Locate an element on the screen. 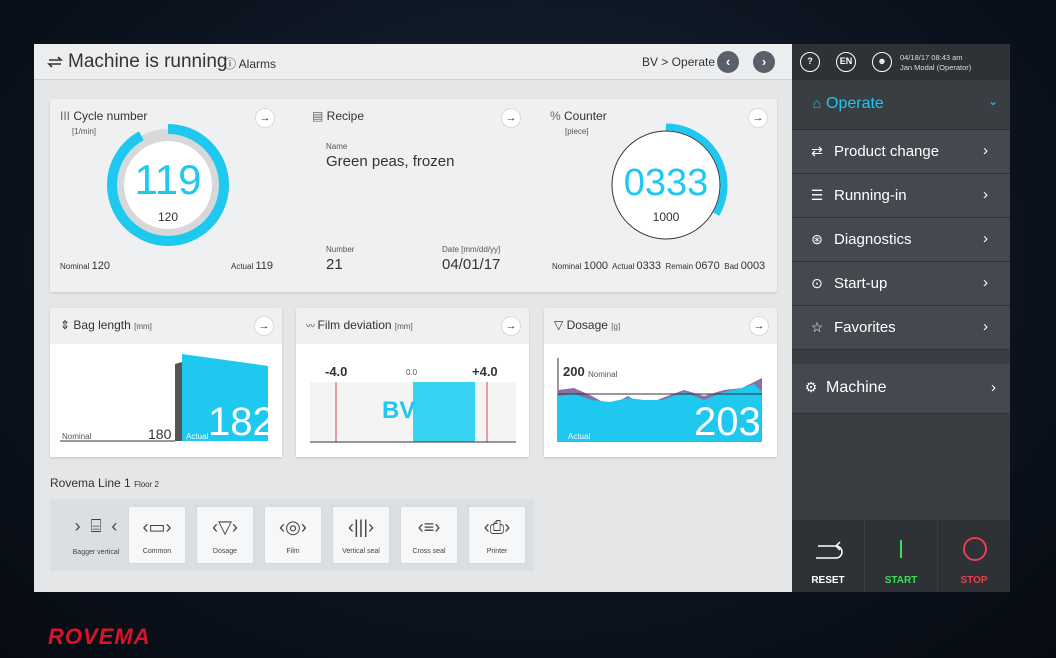 The image size is (1056, 658). dosage-detail-button: → is located at coordinates (759, 326).